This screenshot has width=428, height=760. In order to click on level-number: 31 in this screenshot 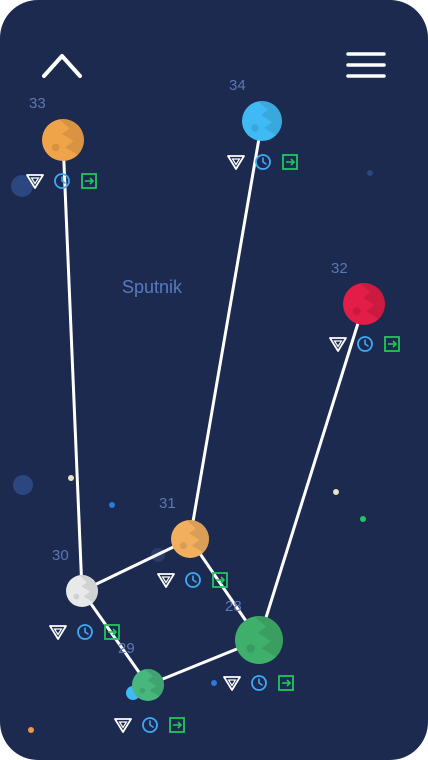, I will do `click(167, 503)`.